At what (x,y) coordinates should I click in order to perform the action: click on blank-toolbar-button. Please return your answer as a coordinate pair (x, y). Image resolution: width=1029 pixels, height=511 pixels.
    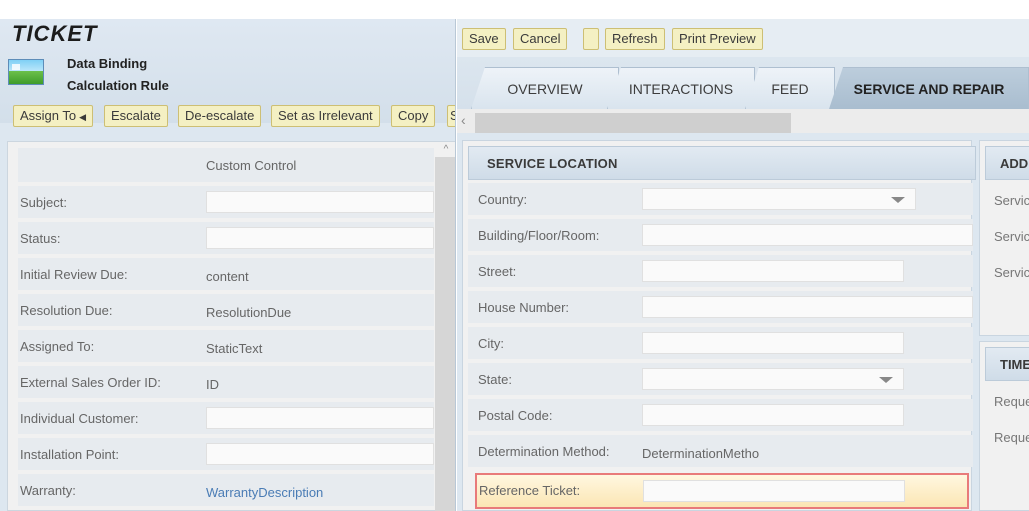
    Looking at the image, I should click on (591, 39).